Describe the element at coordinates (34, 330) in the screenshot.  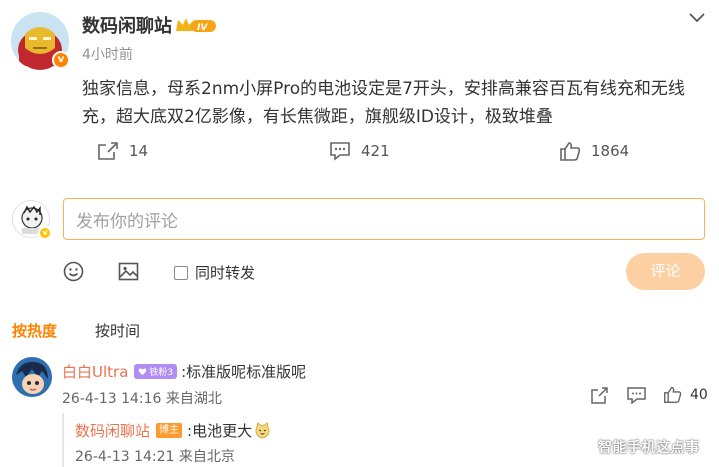
I see `tab-sort-hot: 按热度` at that location.